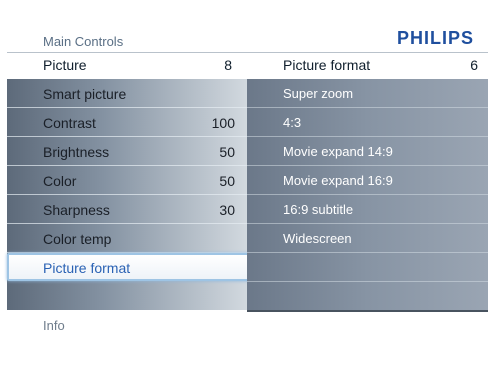 The width and height of the screenshot is (488, 371). I want to click on menu-item-sharpness: Sharpness 30, so click(127, 209).